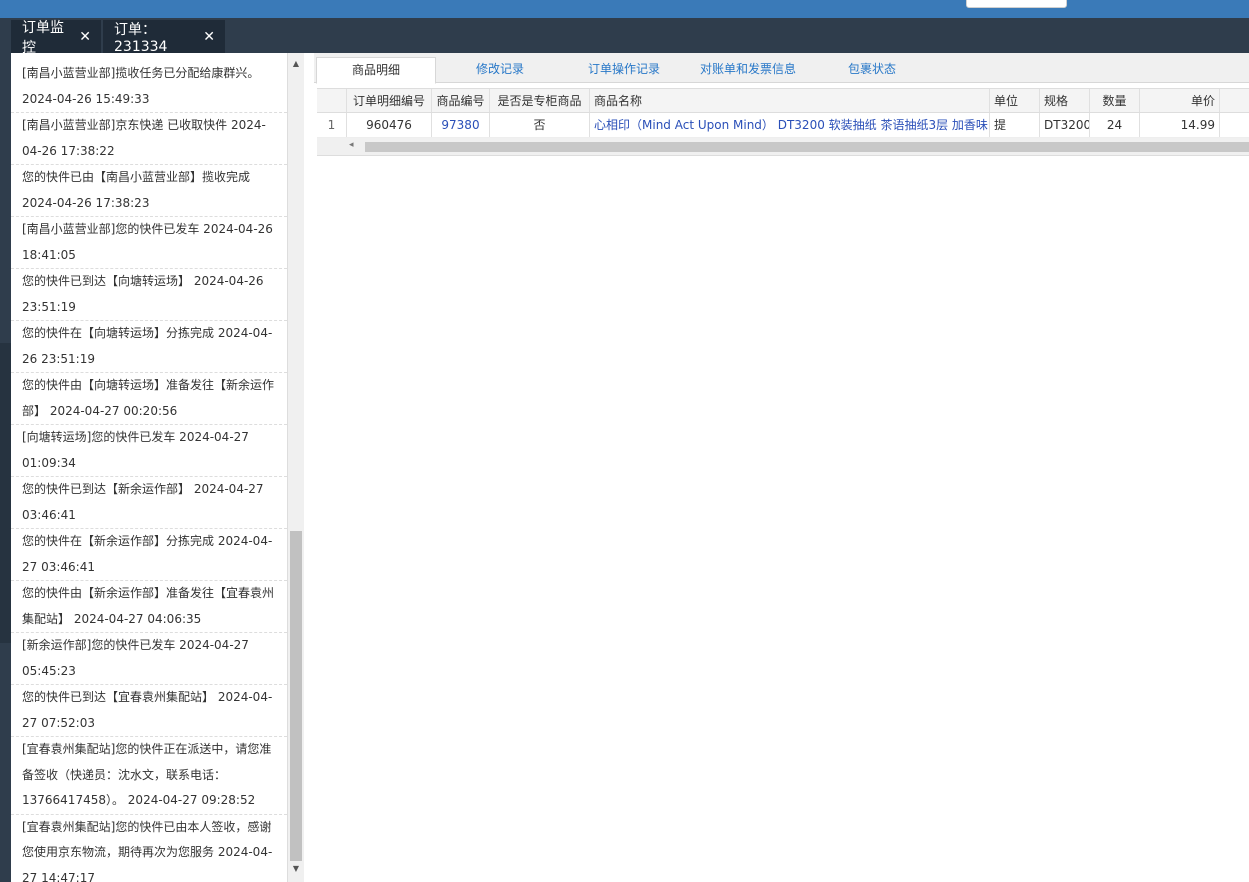 The width and height of the screenshot is (1249, 882). I want to click on timeline-item: [新余运作部]您的快件已发车 2024-04-27 05:45:23, so click(149, 659).